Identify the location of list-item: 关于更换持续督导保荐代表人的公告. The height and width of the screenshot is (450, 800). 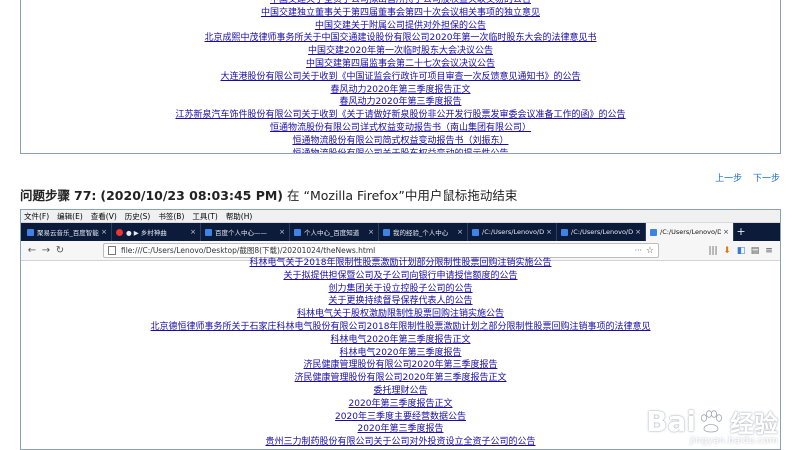
(400, 301).